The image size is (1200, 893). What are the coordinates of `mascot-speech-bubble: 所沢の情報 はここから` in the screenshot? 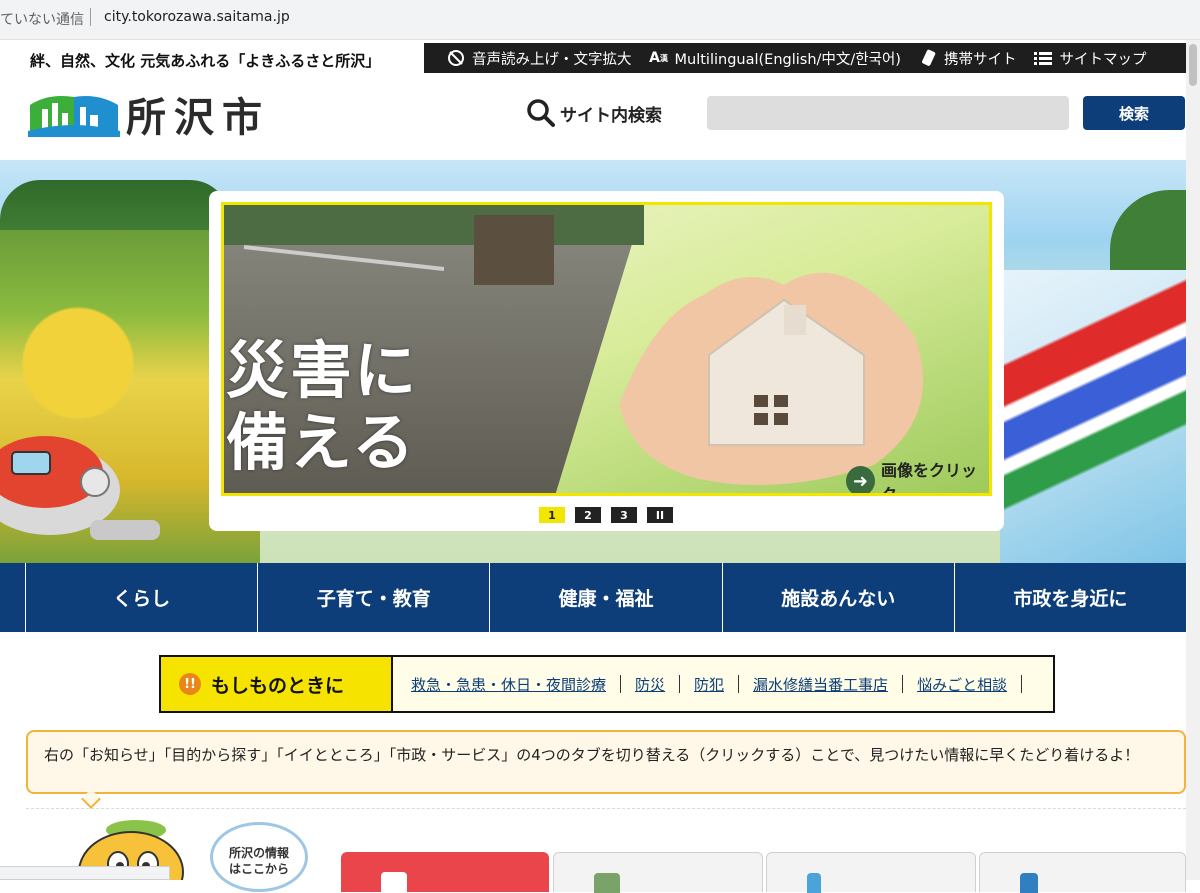 It's located at (259, 857).